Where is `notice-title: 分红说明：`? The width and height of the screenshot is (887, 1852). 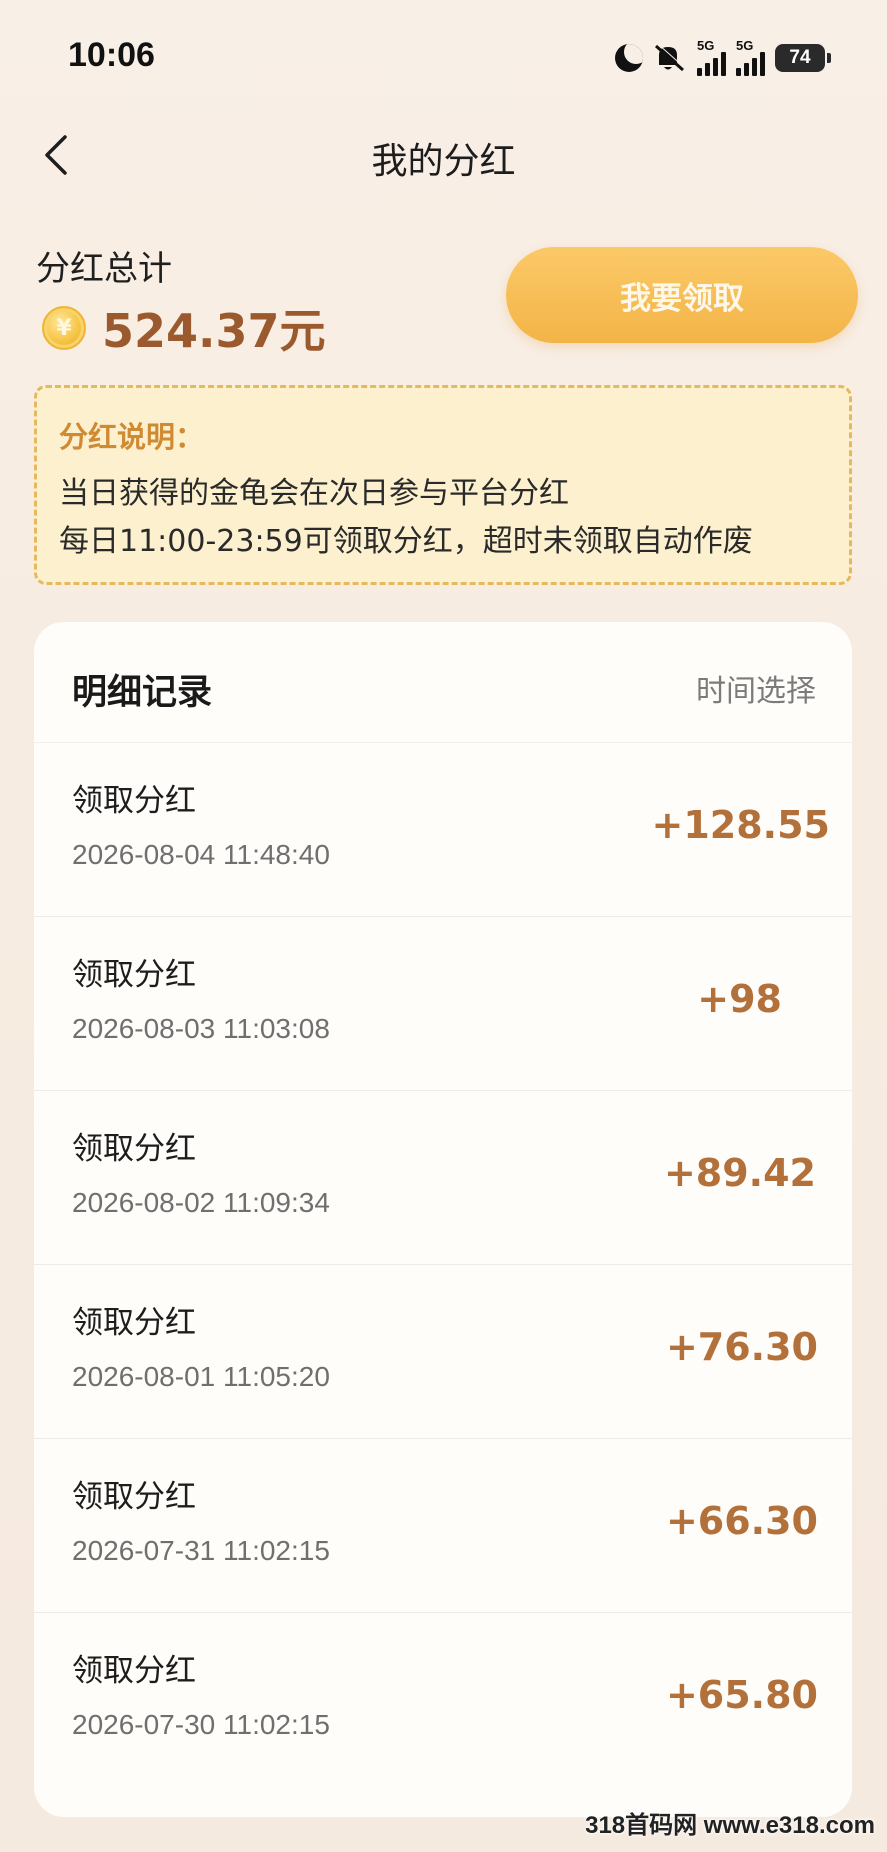
notice-title: 分红说明： is located at coordinates (132, 437).